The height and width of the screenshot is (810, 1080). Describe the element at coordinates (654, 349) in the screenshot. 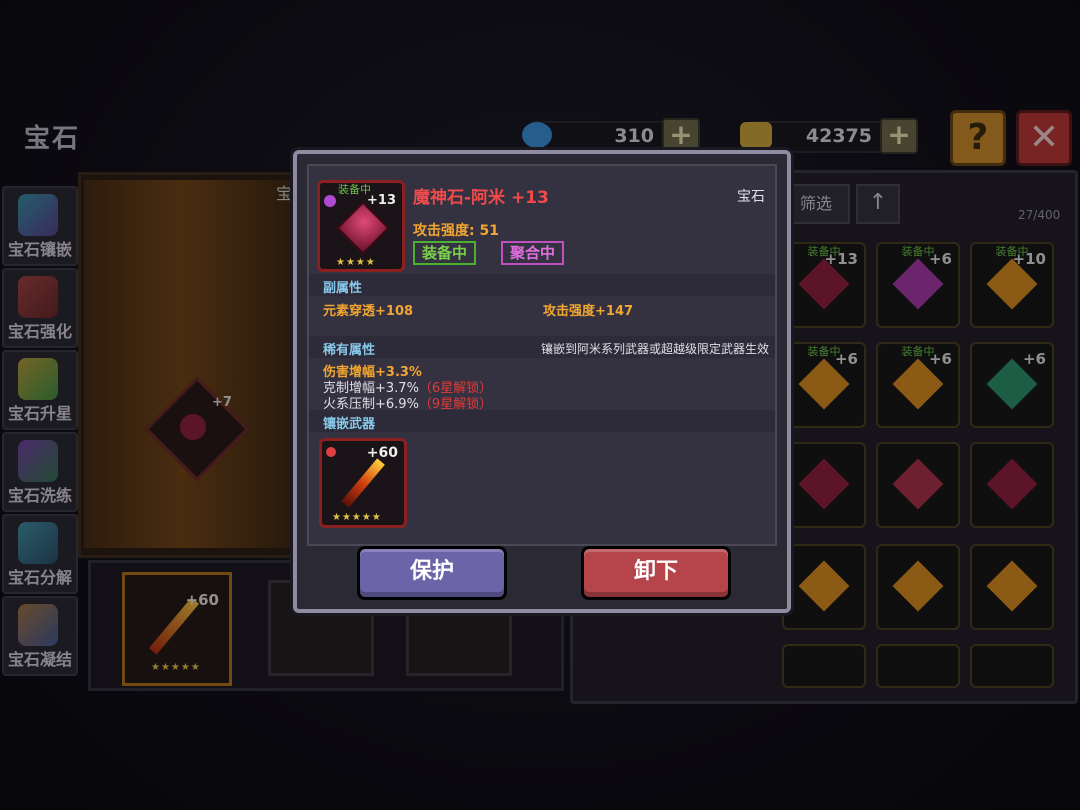

I see `rare-attr-note: 镶嵌到阿米系列武器或超越级限定武器生效` at that location.